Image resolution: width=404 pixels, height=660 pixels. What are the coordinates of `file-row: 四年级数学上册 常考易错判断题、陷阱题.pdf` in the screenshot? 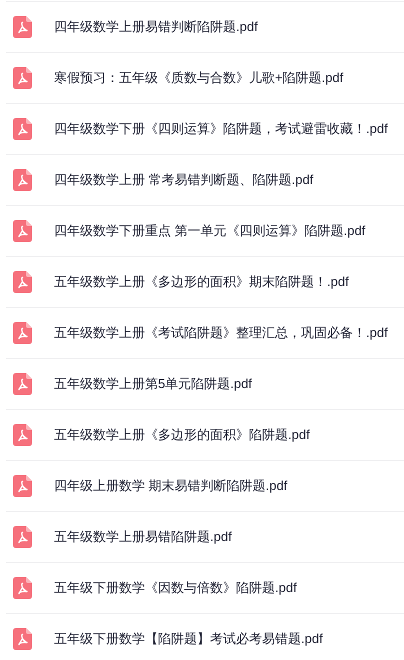 It's located at (205, 179).